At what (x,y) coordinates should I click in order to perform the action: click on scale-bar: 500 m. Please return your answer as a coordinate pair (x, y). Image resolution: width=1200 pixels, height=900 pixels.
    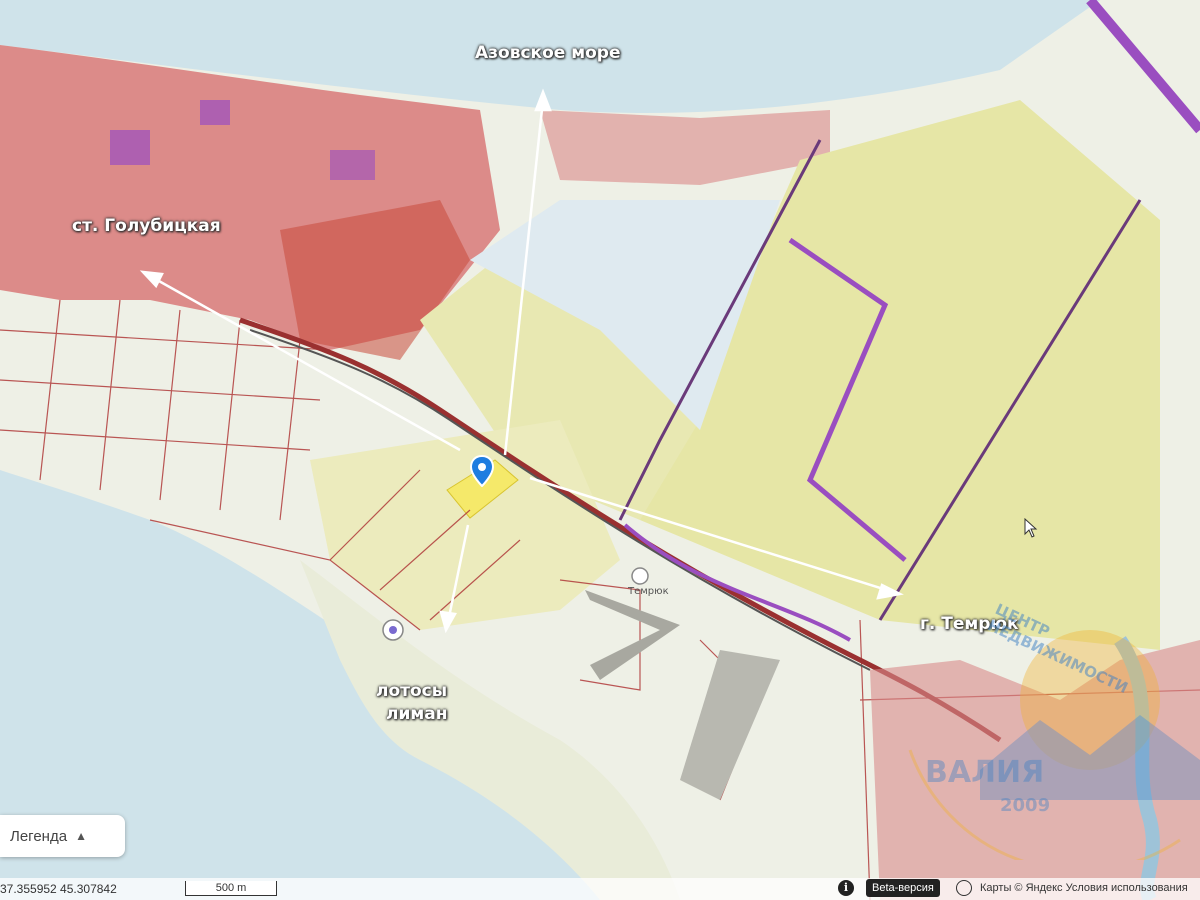
    Looking at the image, I should click on (231, 888).